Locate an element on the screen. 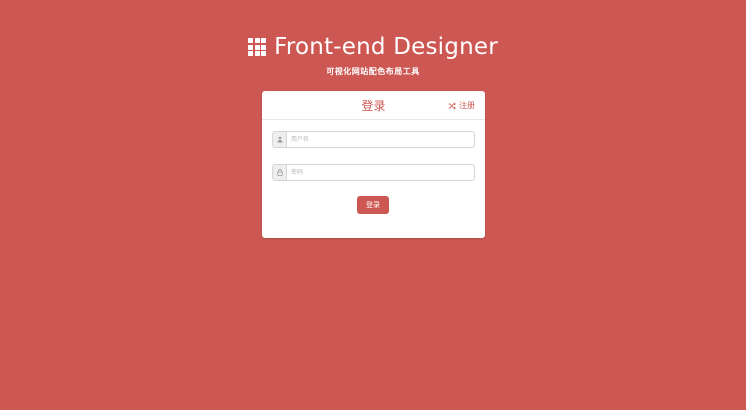 The height and width of the screenshot is (410, 746). password-field is located at coordinates (373, 172).